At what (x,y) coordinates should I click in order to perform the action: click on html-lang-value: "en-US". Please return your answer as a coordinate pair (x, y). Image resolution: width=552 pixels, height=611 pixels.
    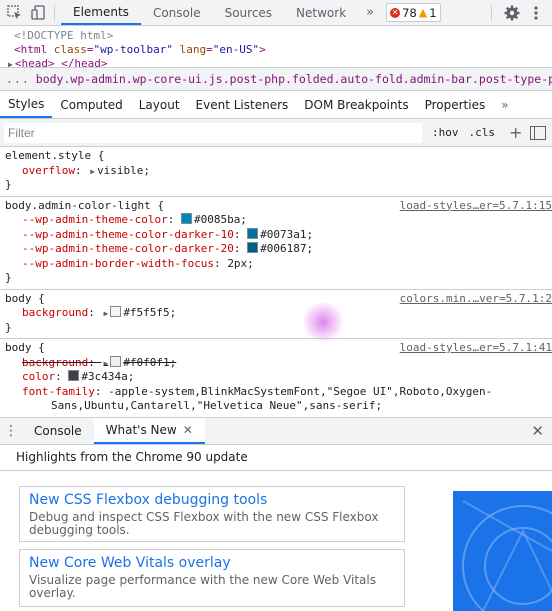
    Looking at the image, I should click on (236, 49).